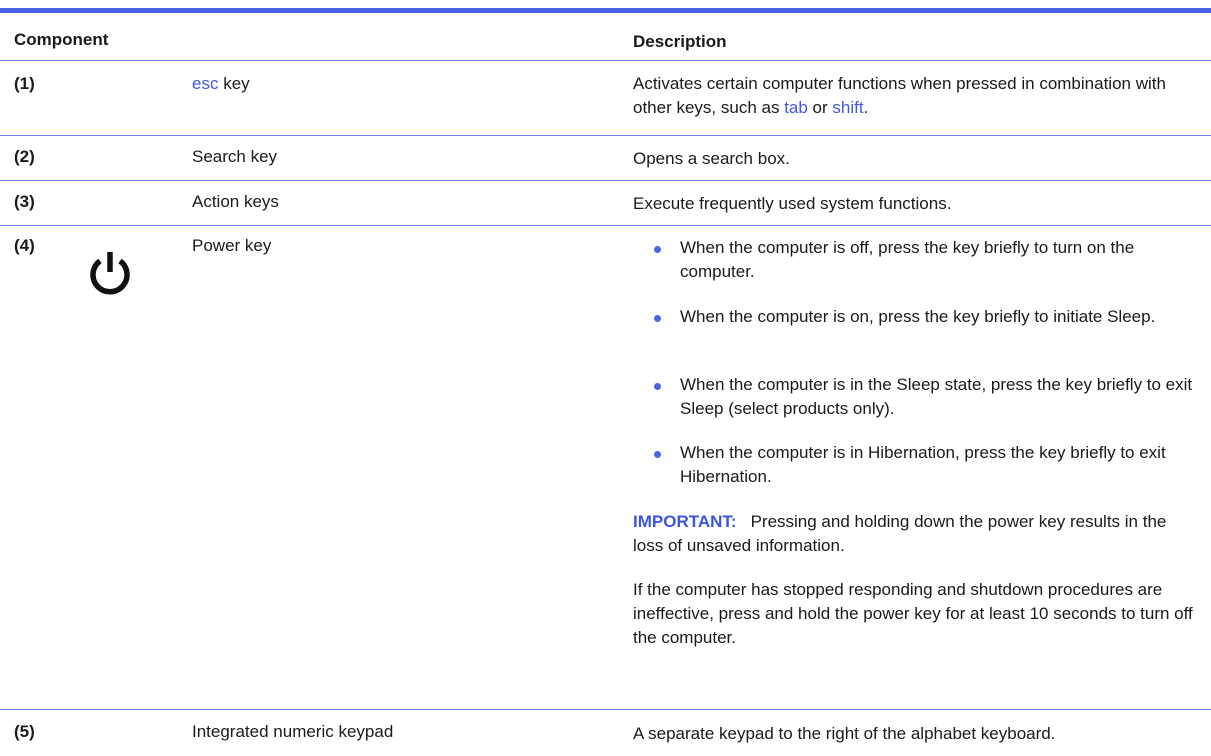 The width and height of the screenshot is (1211, 756). I want to click on row-name: Action keys, so click(235, 201).